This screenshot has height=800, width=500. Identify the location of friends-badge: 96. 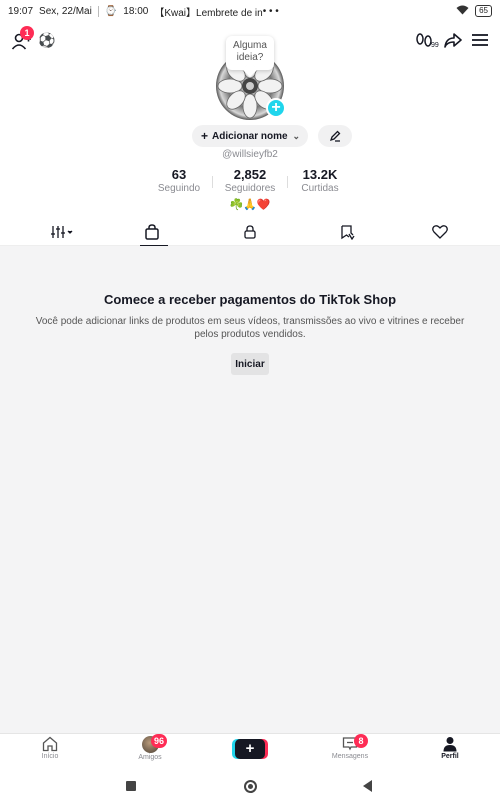
(159, 741).